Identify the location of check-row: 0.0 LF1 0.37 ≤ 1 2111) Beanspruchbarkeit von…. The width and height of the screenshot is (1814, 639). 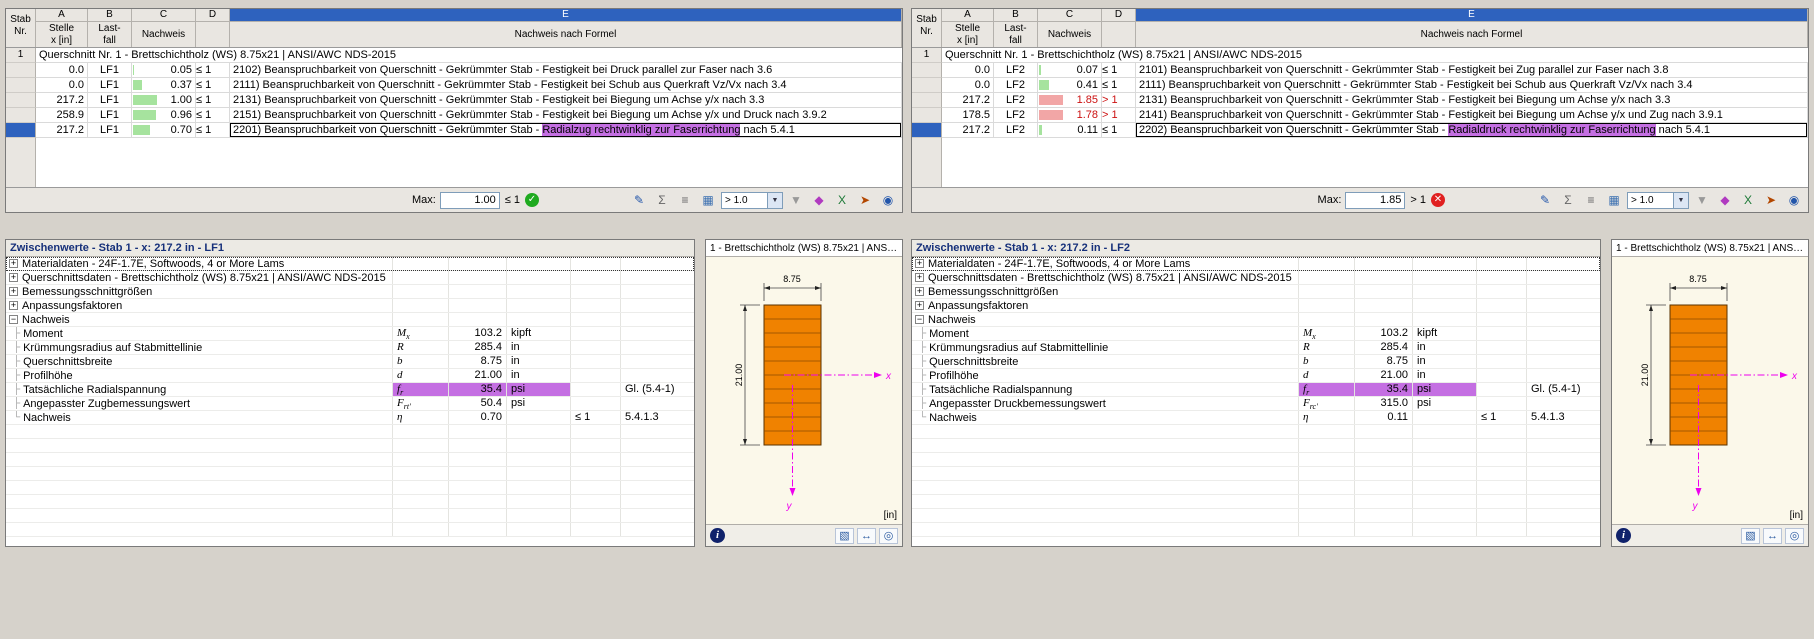
(454, 85).